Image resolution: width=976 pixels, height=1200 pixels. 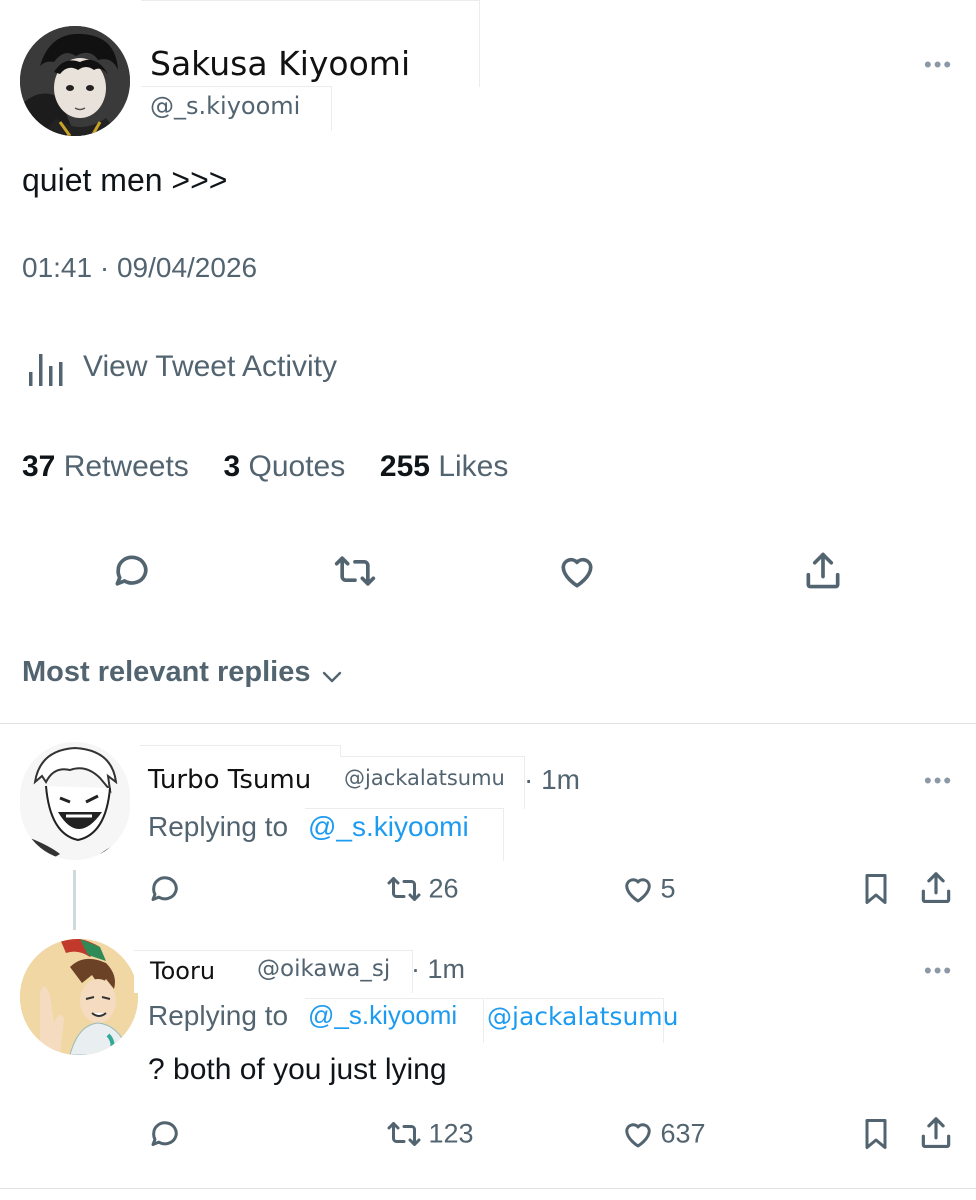 I want to click on mention-link: @jackalatsumu, so click(x=583, y=1016).